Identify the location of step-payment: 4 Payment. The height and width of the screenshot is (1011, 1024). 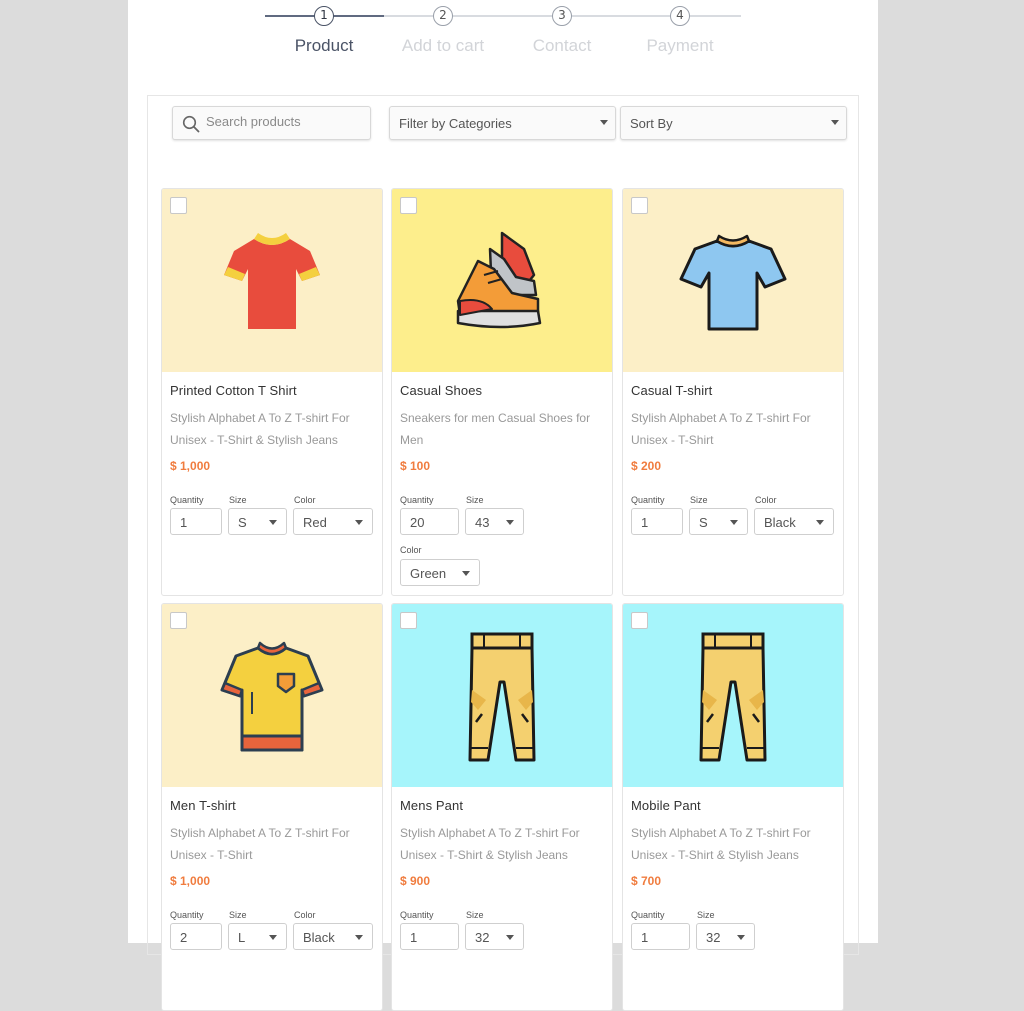
(680, 31).